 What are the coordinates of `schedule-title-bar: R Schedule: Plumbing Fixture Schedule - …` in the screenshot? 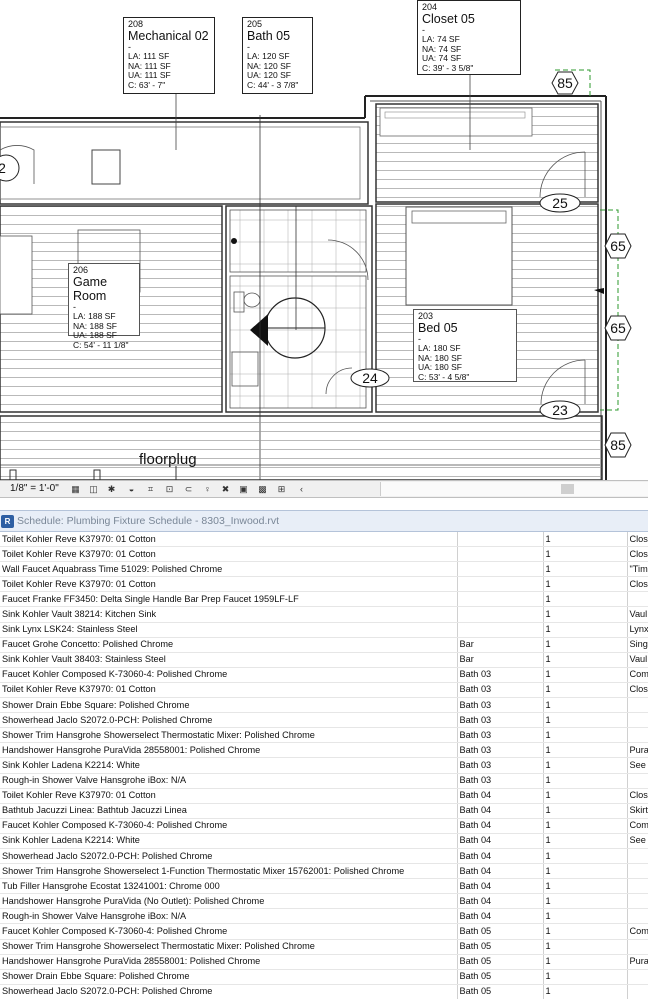 It's located at (324, 521).